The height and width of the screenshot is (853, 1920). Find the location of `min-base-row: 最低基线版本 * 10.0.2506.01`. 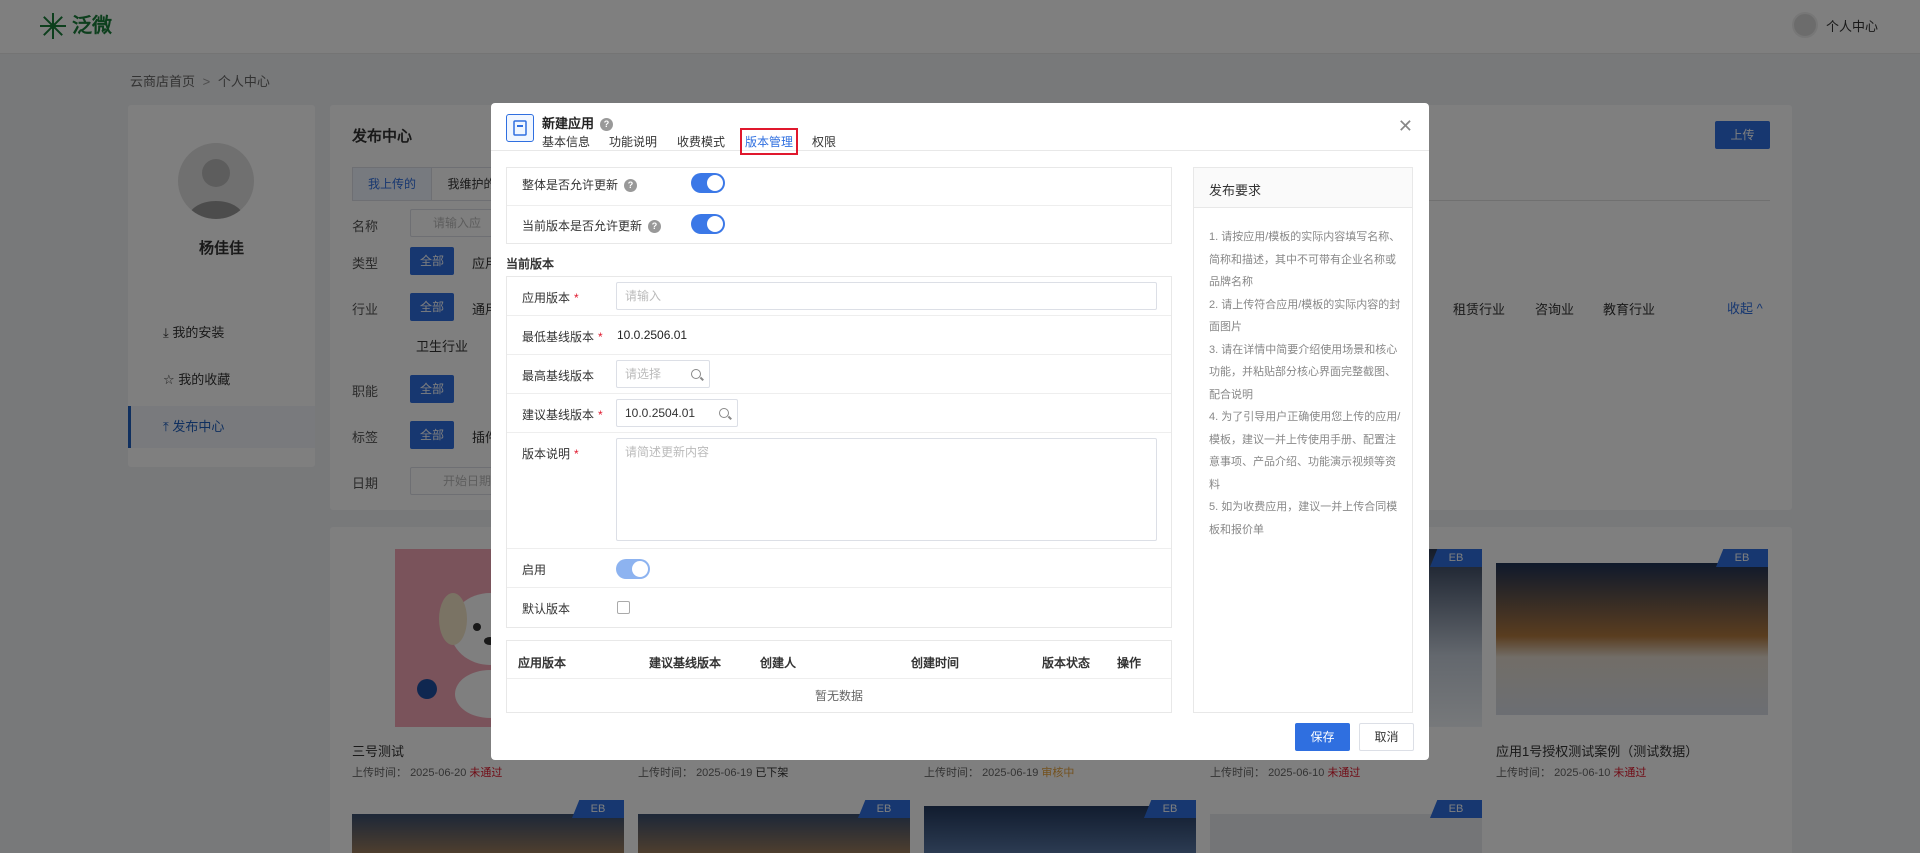

min-base-row: 最低基线版本 * 10.0.2506.01 is located at coordinates (839, 335).